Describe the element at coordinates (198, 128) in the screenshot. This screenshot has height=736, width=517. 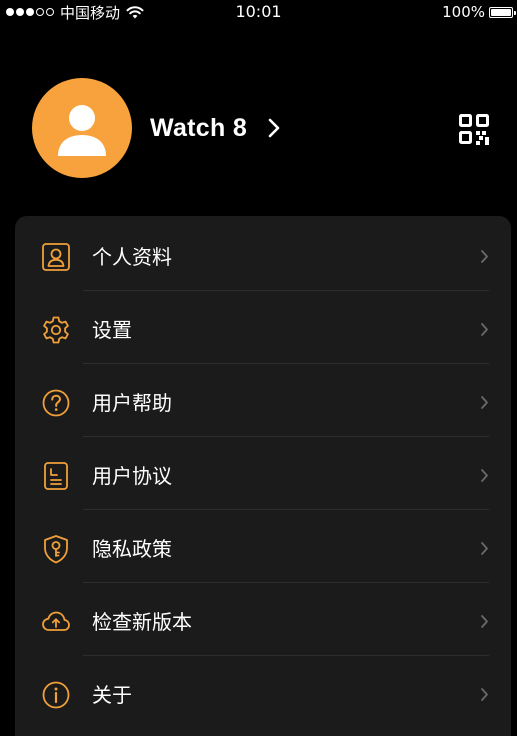
I see `device-name: Watch 8` at that location.